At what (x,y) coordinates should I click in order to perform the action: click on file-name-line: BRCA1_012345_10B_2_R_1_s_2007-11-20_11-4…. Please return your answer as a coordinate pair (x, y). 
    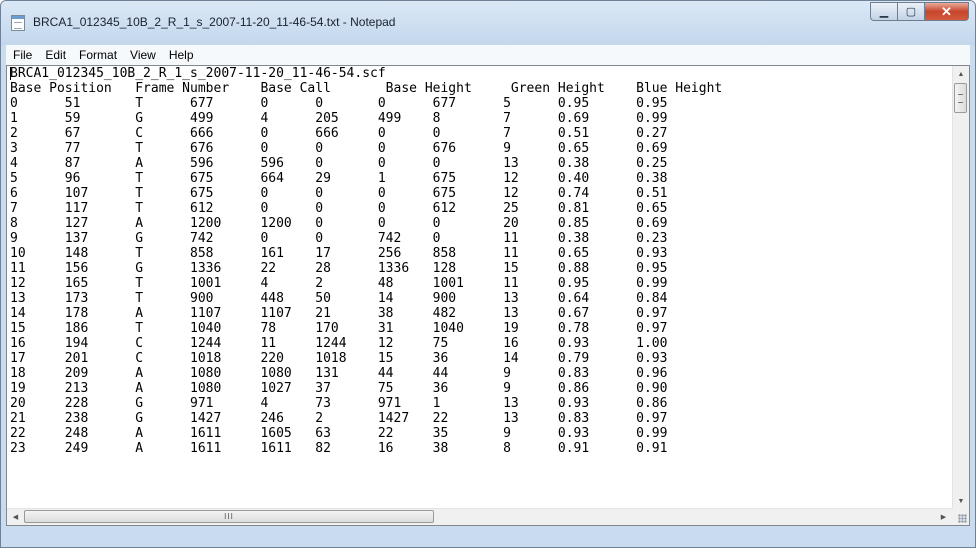
    Looking at the image, I should click on (198, 73).